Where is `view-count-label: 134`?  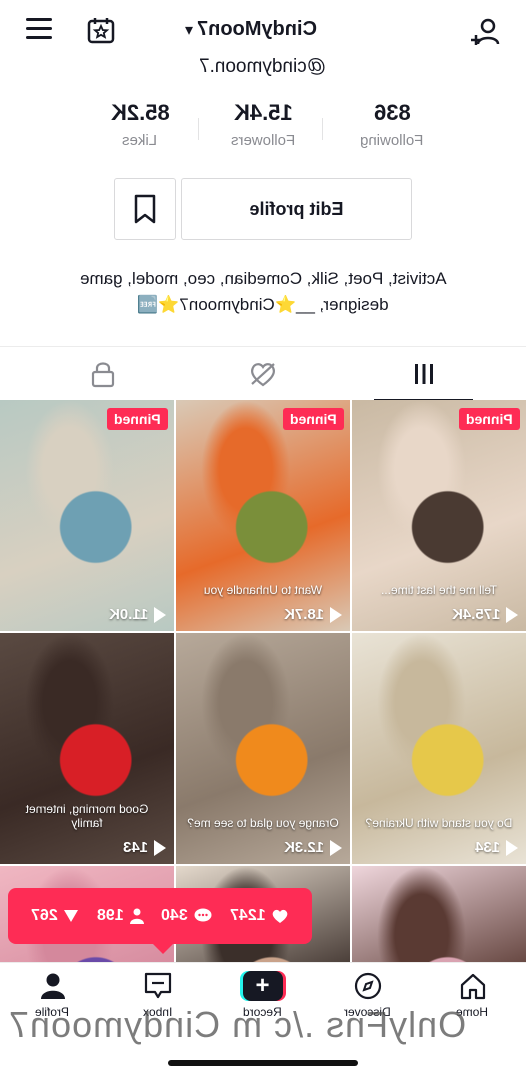
view-count-label: 134 is located at coordinates (487, 847).